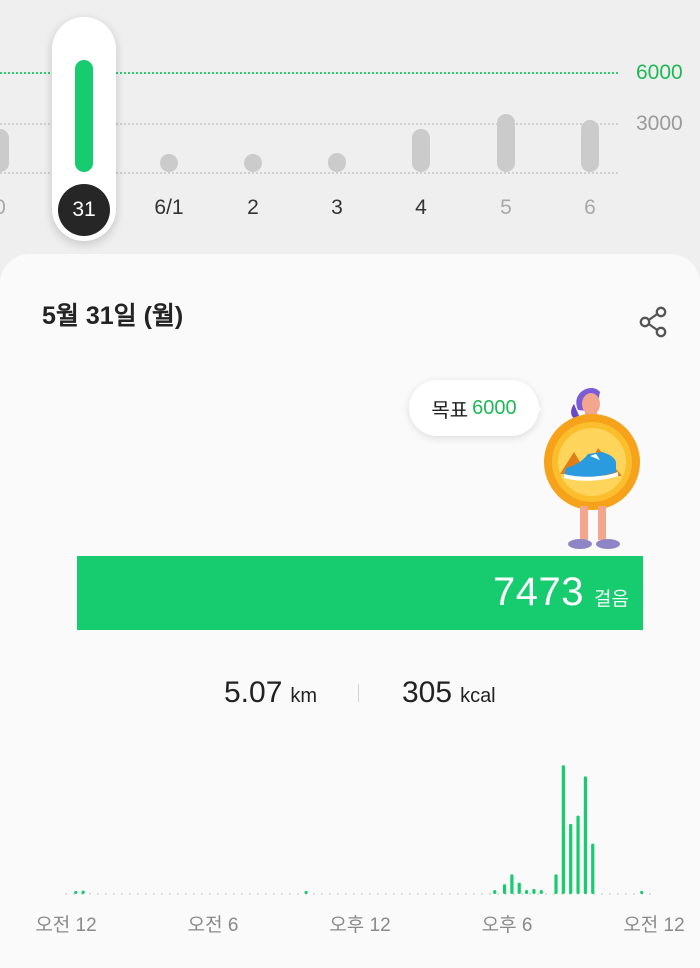 The height and width of the screenshot is (968, 700). What do you see at coordinates (113, 316) in the screenshot?
I see `page-title: 5월 31일 (월)` at bounding box center [113, 316].